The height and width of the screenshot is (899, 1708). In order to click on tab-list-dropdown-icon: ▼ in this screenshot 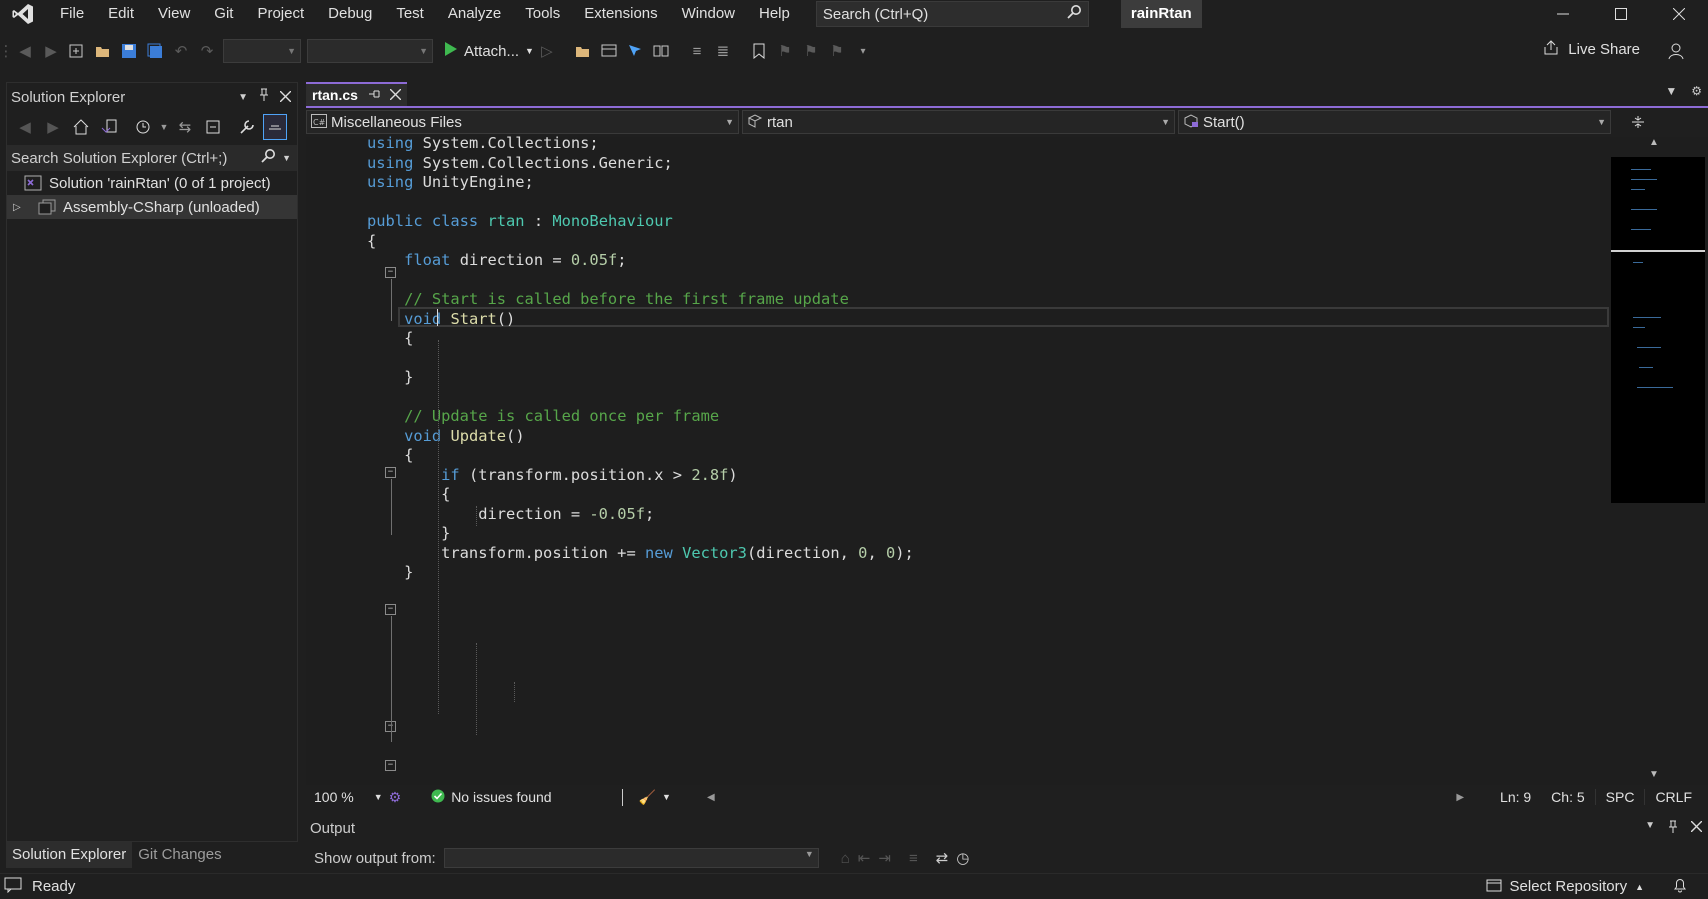, I will do `click(1671, 91)`.